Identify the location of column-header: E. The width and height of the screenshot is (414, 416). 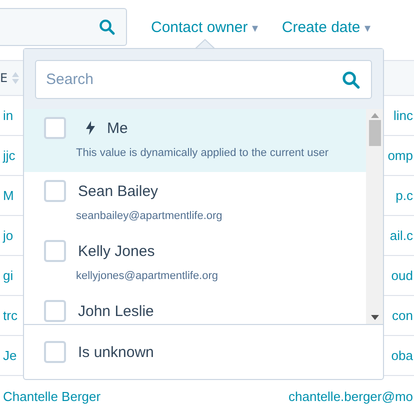
(4, 78).